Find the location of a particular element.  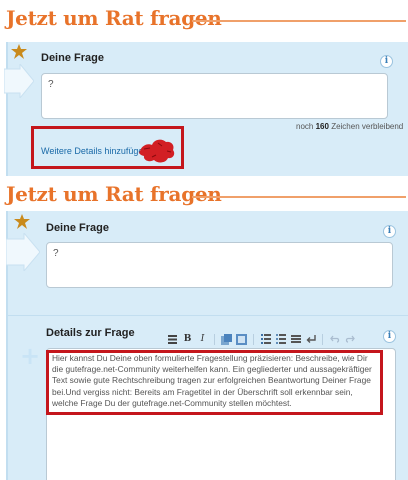

counter-value: 160 is located at coordinates (322, 126).